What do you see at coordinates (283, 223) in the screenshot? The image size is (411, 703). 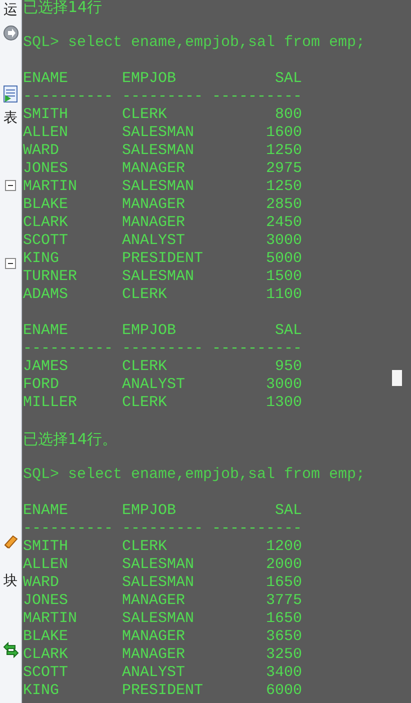 I see `result-cell-text: 2450` at bounding box center [283, 223].